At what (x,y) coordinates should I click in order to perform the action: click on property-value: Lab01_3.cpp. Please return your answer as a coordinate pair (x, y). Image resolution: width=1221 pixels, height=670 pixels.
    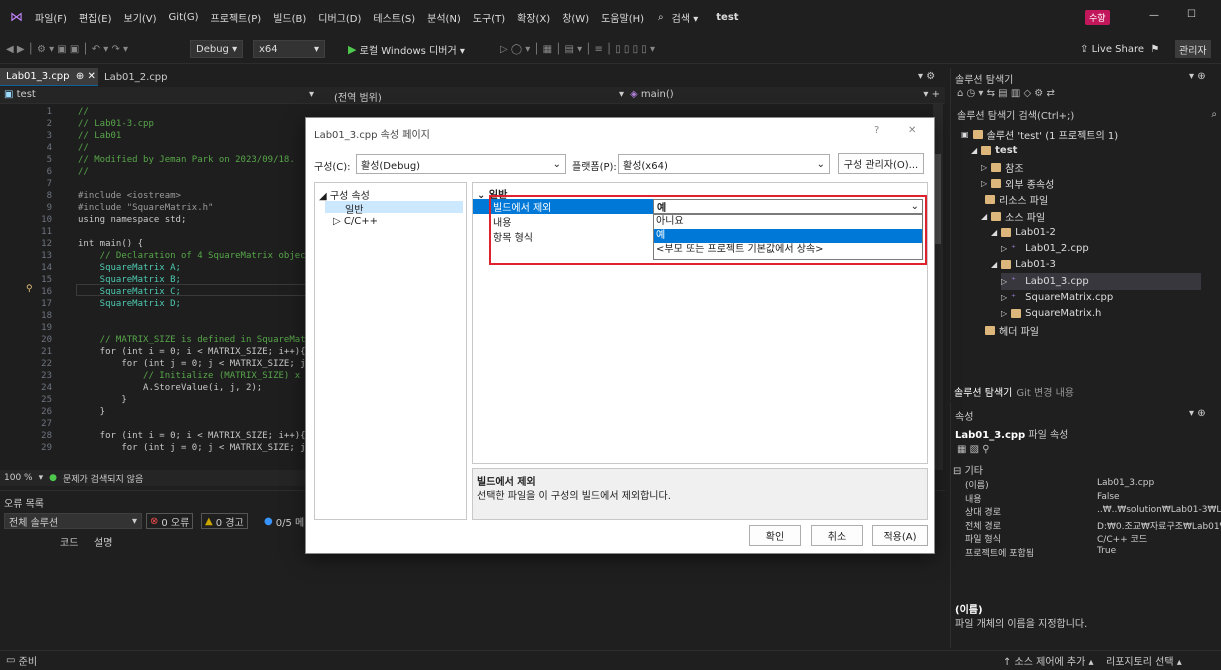
    Looking at the image, I should click on (1125, 483).